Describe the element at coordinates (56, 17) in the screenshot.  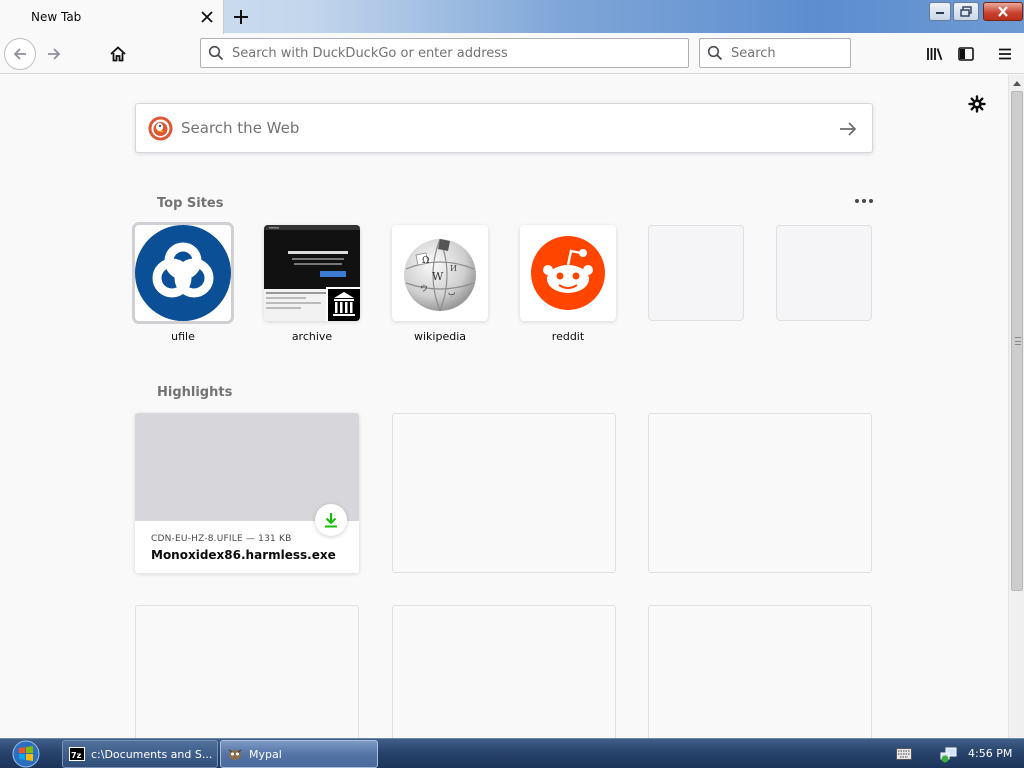
I see `tab-title: New Tab` at that location.